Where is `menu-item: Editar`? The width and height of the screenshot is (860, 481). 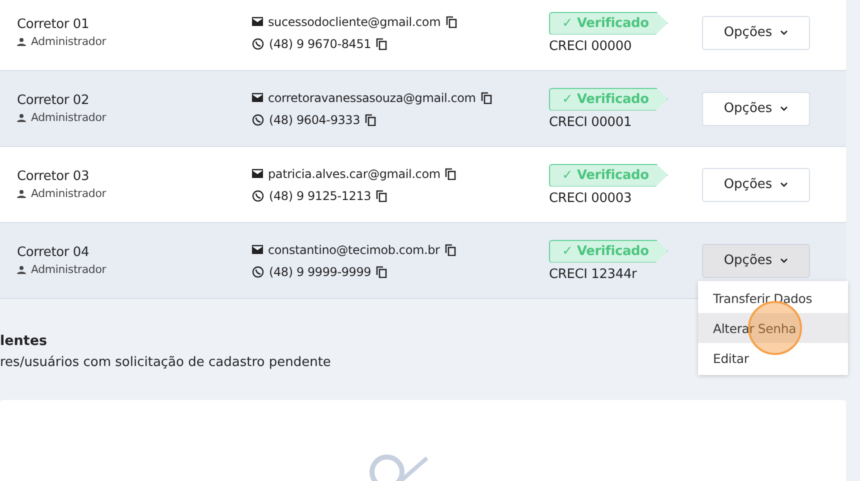 menu-item: Editar is located at coordinates (773, 358).